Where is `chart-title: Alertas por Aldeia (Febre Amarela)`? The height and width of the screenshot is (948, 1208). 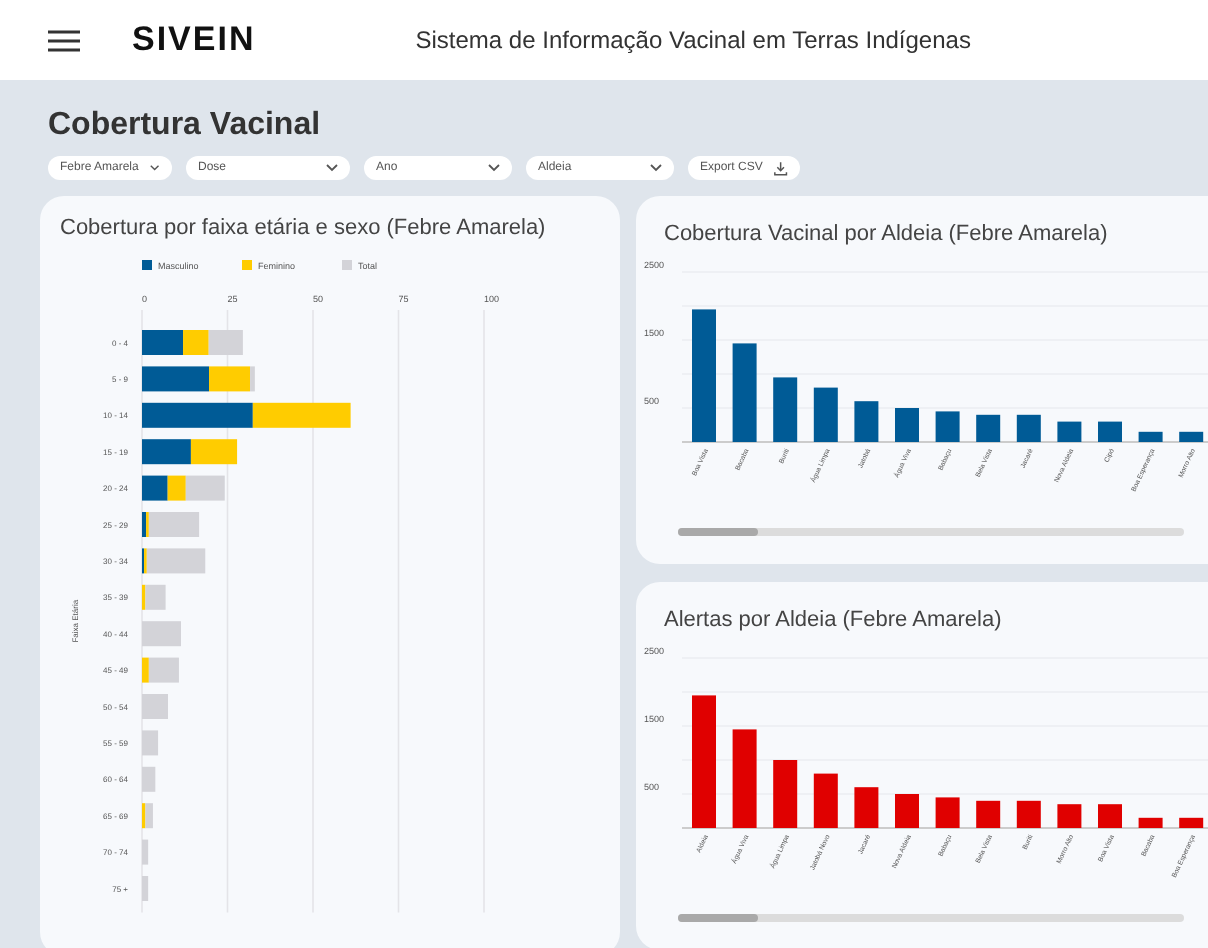
chart-title: Alertas por Aldeia (Febre Amarela) is located at coordinates (833, 619).